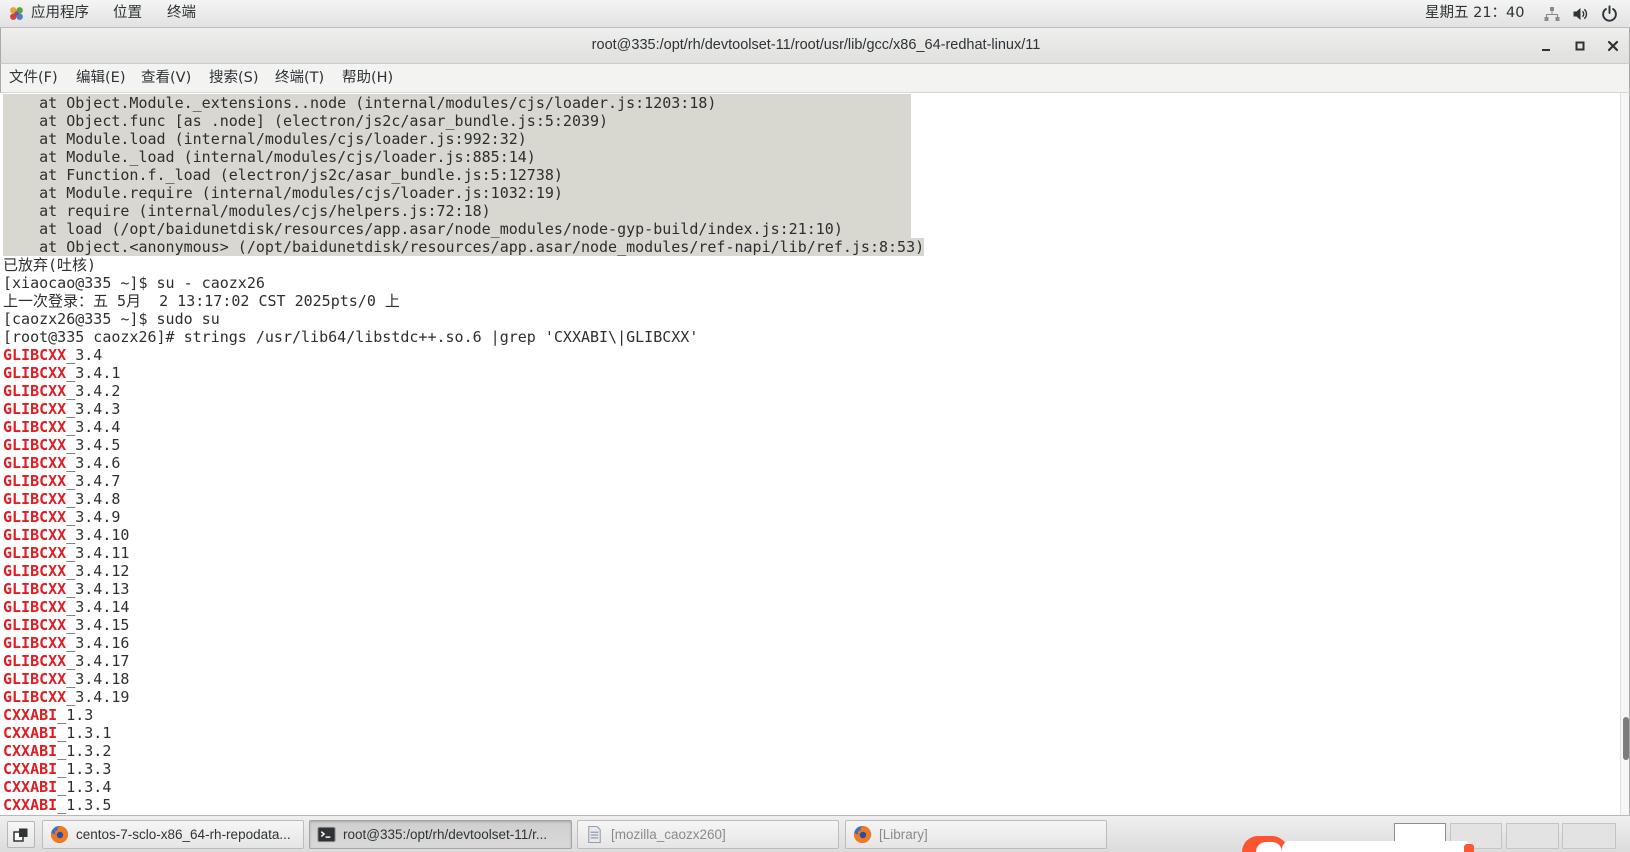 This screenshot has height=852, width=1630. I want to click on terminal-line-text: _3.4.1, so click(93, 373).